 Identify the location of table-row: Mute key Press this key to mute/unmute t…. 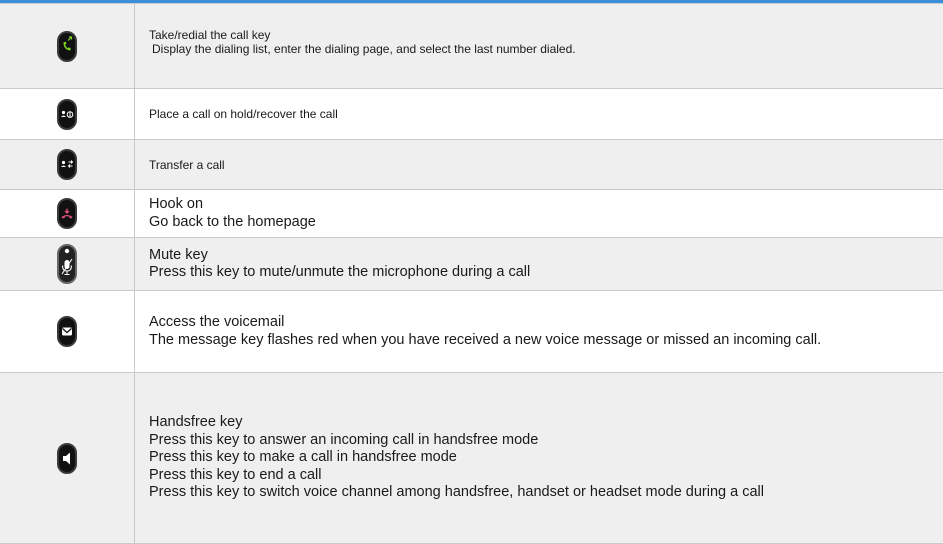
(471, 264).